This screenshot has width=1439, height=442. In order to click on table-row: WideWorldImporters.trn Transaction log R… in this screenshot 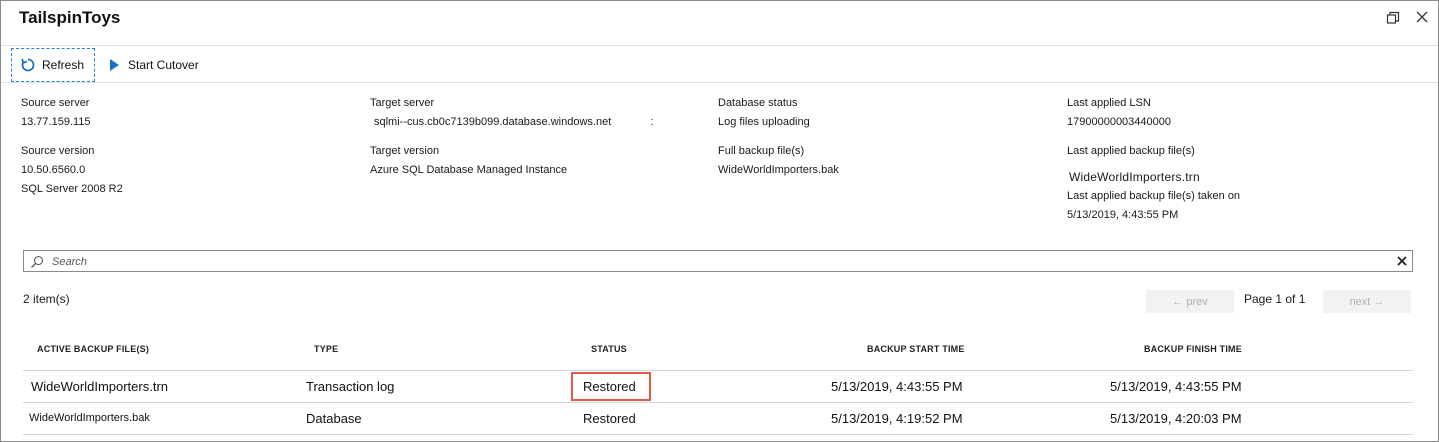, I will do `click(718, 387)`.